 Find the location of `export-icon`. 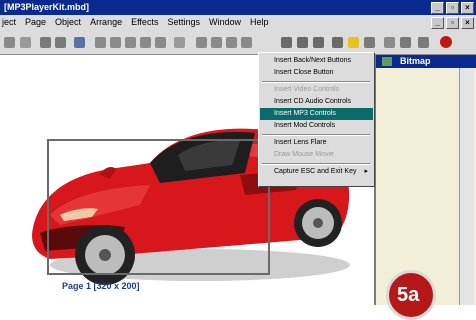

export-icon is located at coordinates (423, 42).